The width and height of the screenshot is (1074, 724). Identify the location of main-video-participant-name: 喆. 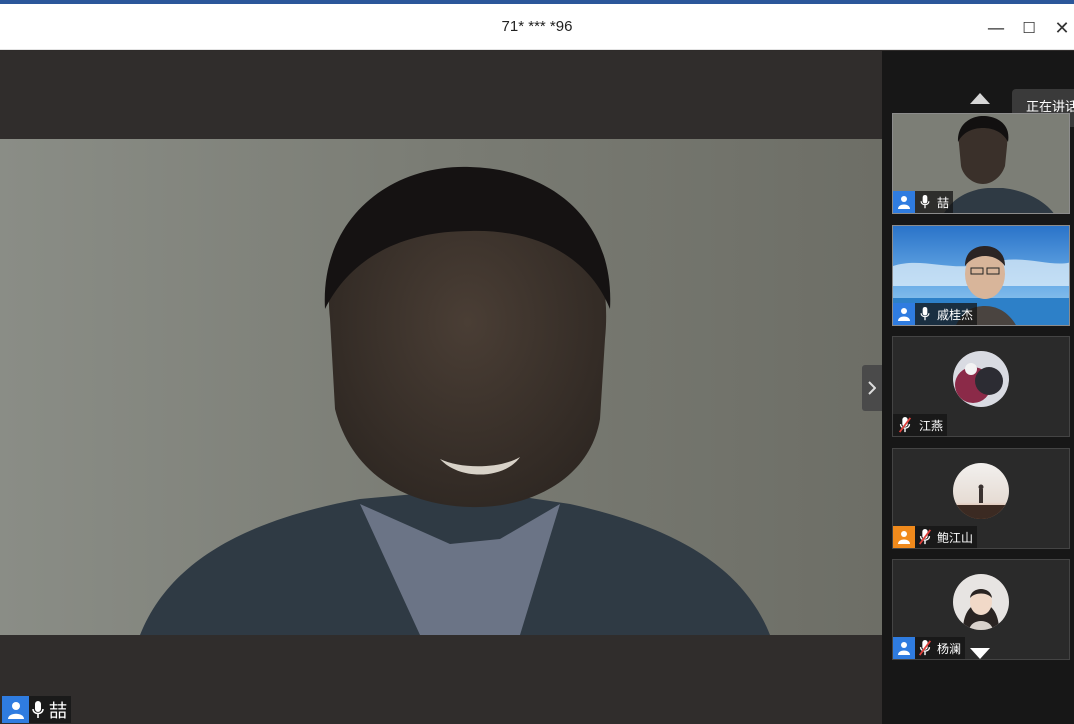
(58, 711).